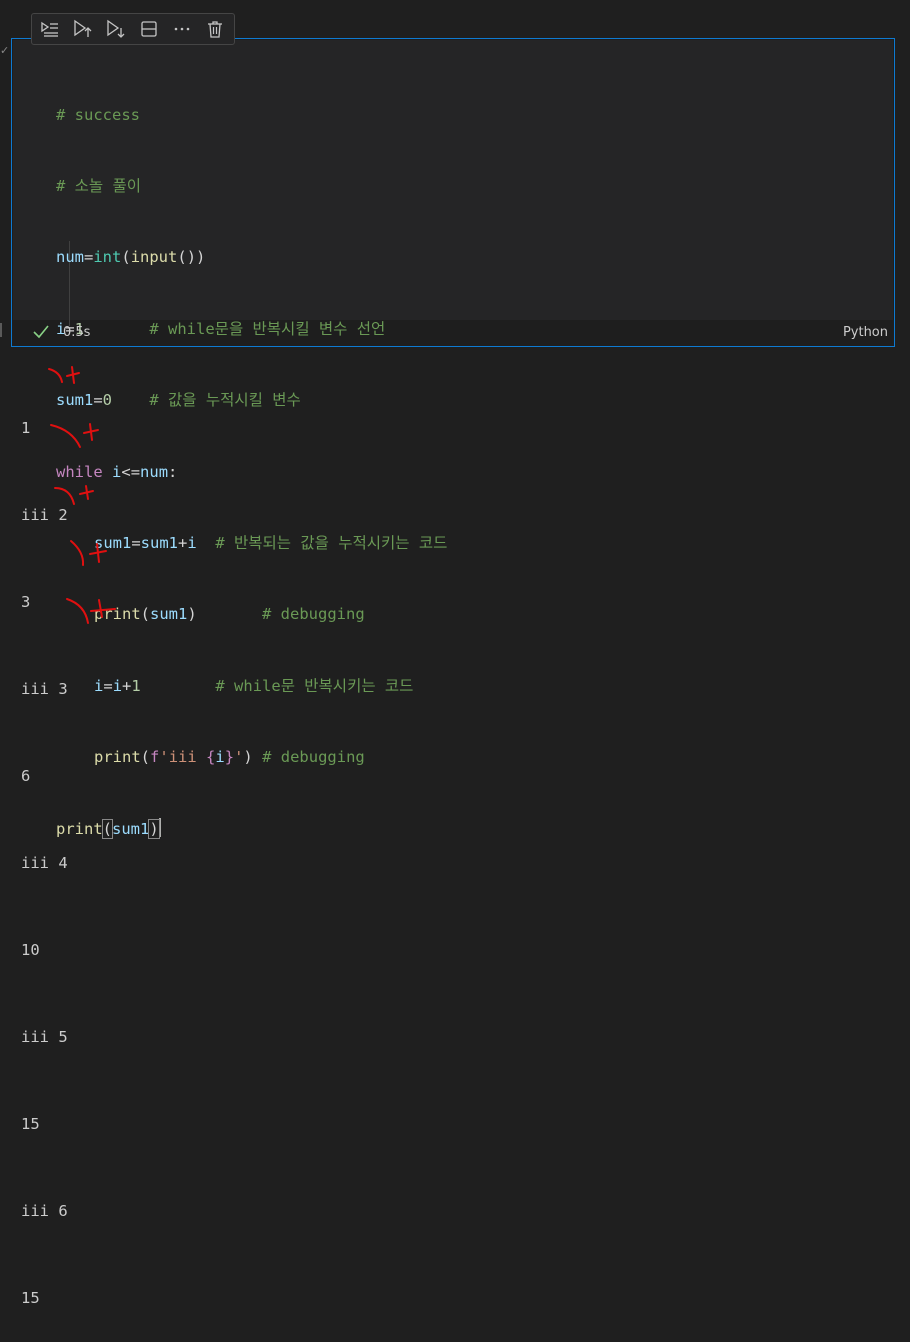 This screenshot has height=1342, width=910. I want to click on more-actions-button, so click(182, 29).